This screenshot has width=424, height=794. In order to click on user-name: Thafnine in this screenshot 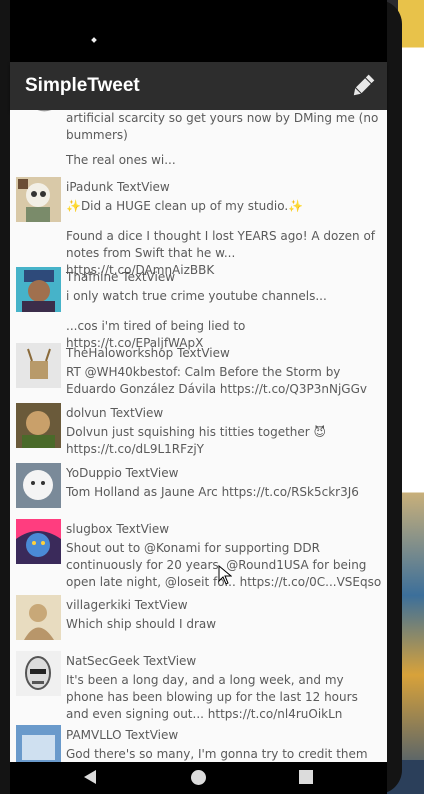, I will do `click(92, 277)`.